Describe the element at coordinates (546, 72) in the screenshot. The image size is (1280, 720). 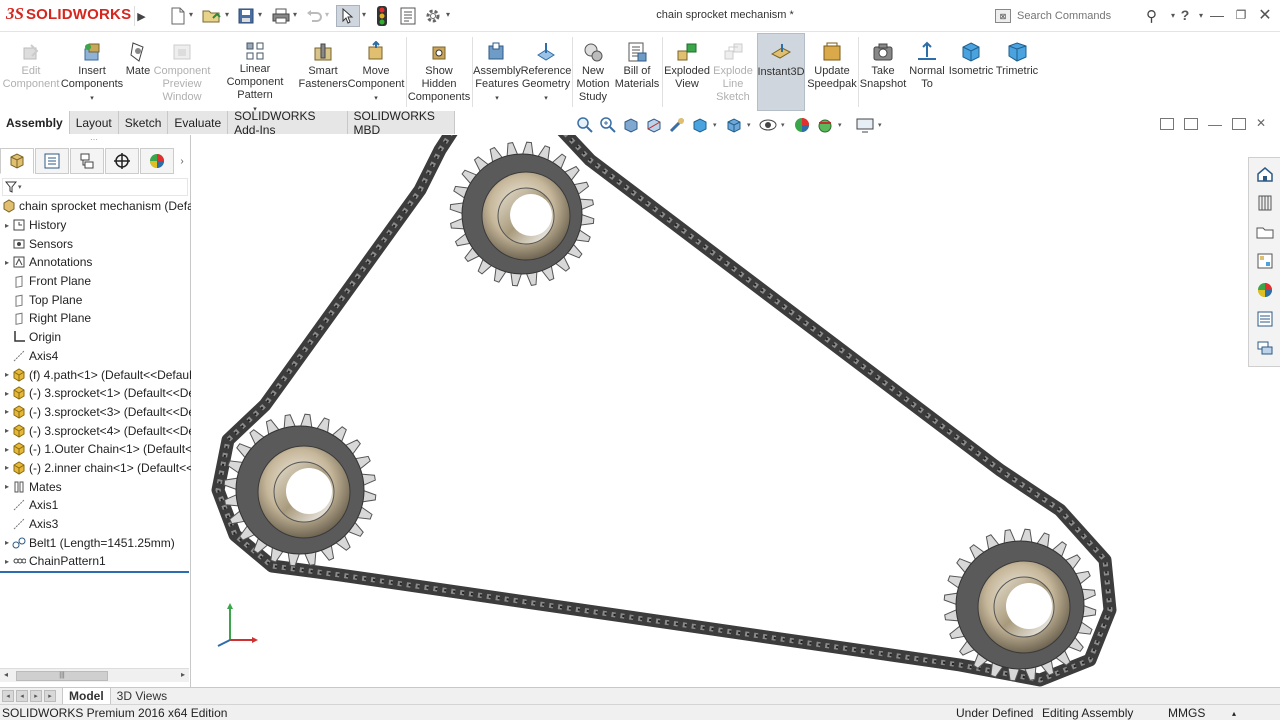
I see `reference-geometry-button: Reference Geometry ▾` at that location.